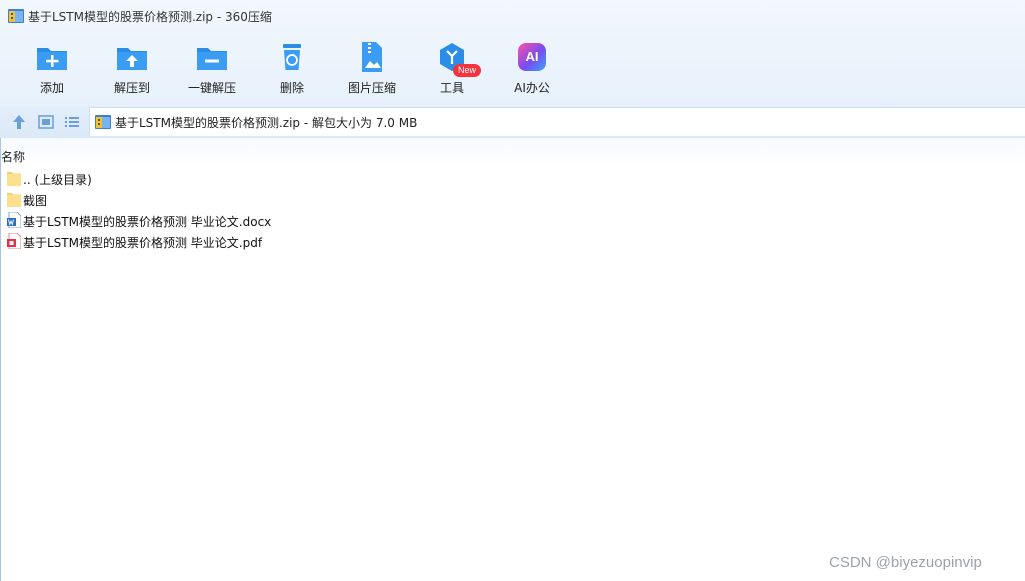 This screenshot has width=1025, height=581. What do you see at coordinates (143, 243) in the screenshot?
I see `file-name: 基于LSTM模型的股票价格预测 毕业论文.pdf` at bounding box center [143, 243].